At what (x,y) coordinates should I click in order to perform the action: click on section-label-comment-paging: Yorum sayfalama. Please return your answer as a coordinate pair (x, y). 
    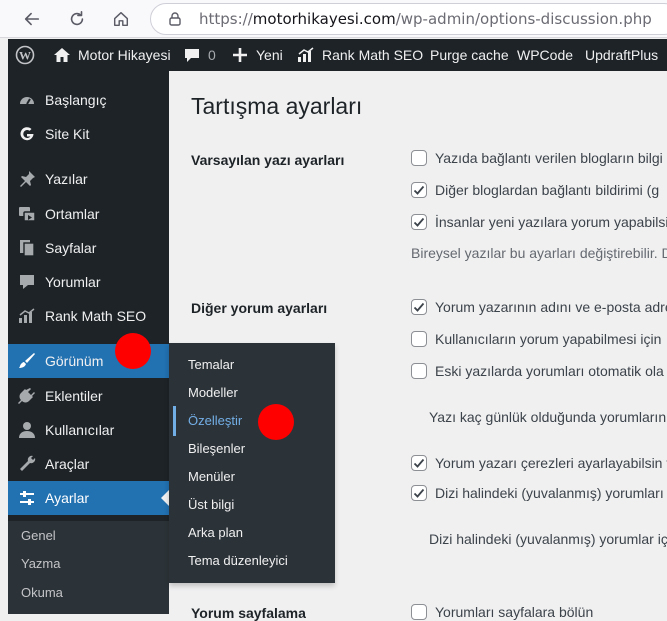
    Looking at the image, I should click on (248, 613).